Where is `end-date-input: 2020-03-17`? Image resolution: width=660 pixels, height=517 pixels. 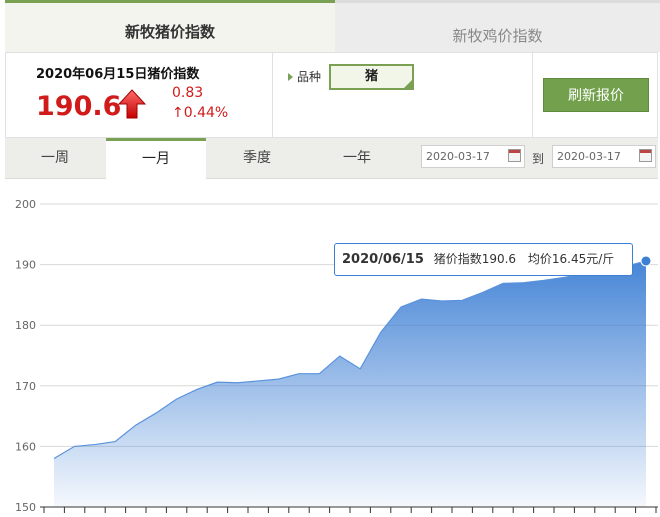 end-date-input: 2020-03-17 is located at coordinates (604, 156).